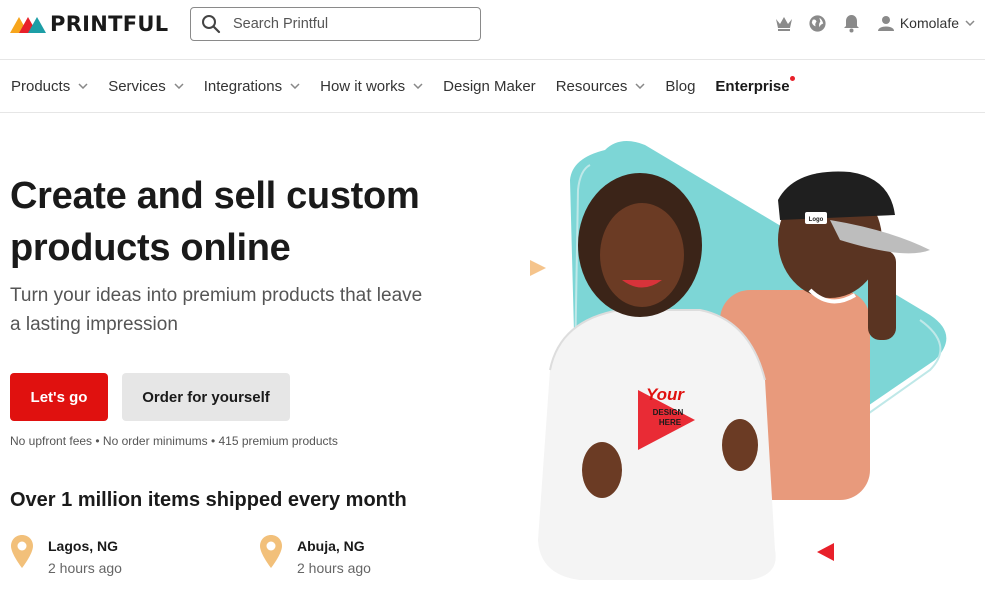 The height and width of the screenshot is (600, 985). I want to click on location-city: Lagos, NG, so click(83, 546).